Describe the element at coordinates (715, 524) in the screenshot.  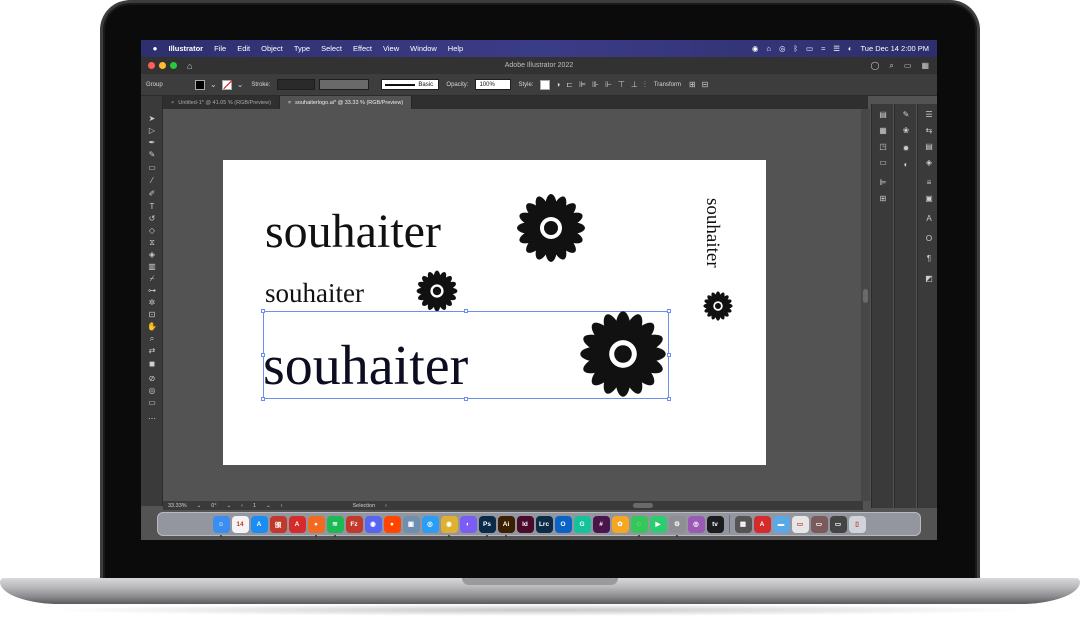
I see `dock-tv-icon: tv` at that location.